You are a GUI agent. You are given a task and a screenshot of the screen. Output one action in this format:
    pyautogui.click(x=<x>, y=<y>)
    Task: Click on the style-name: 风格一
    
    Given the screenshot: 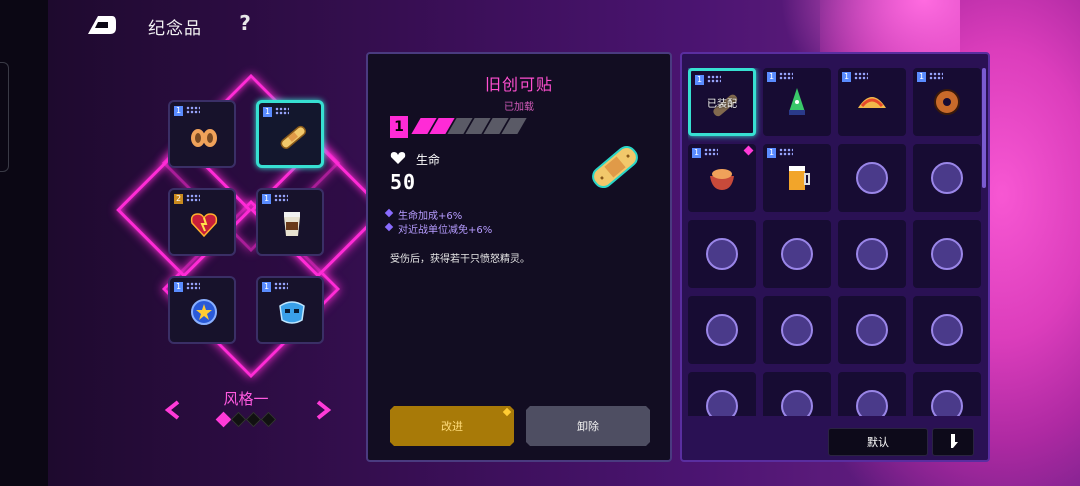 What is the action you would take?
    pyautogui.click(x=246, y=399)
    